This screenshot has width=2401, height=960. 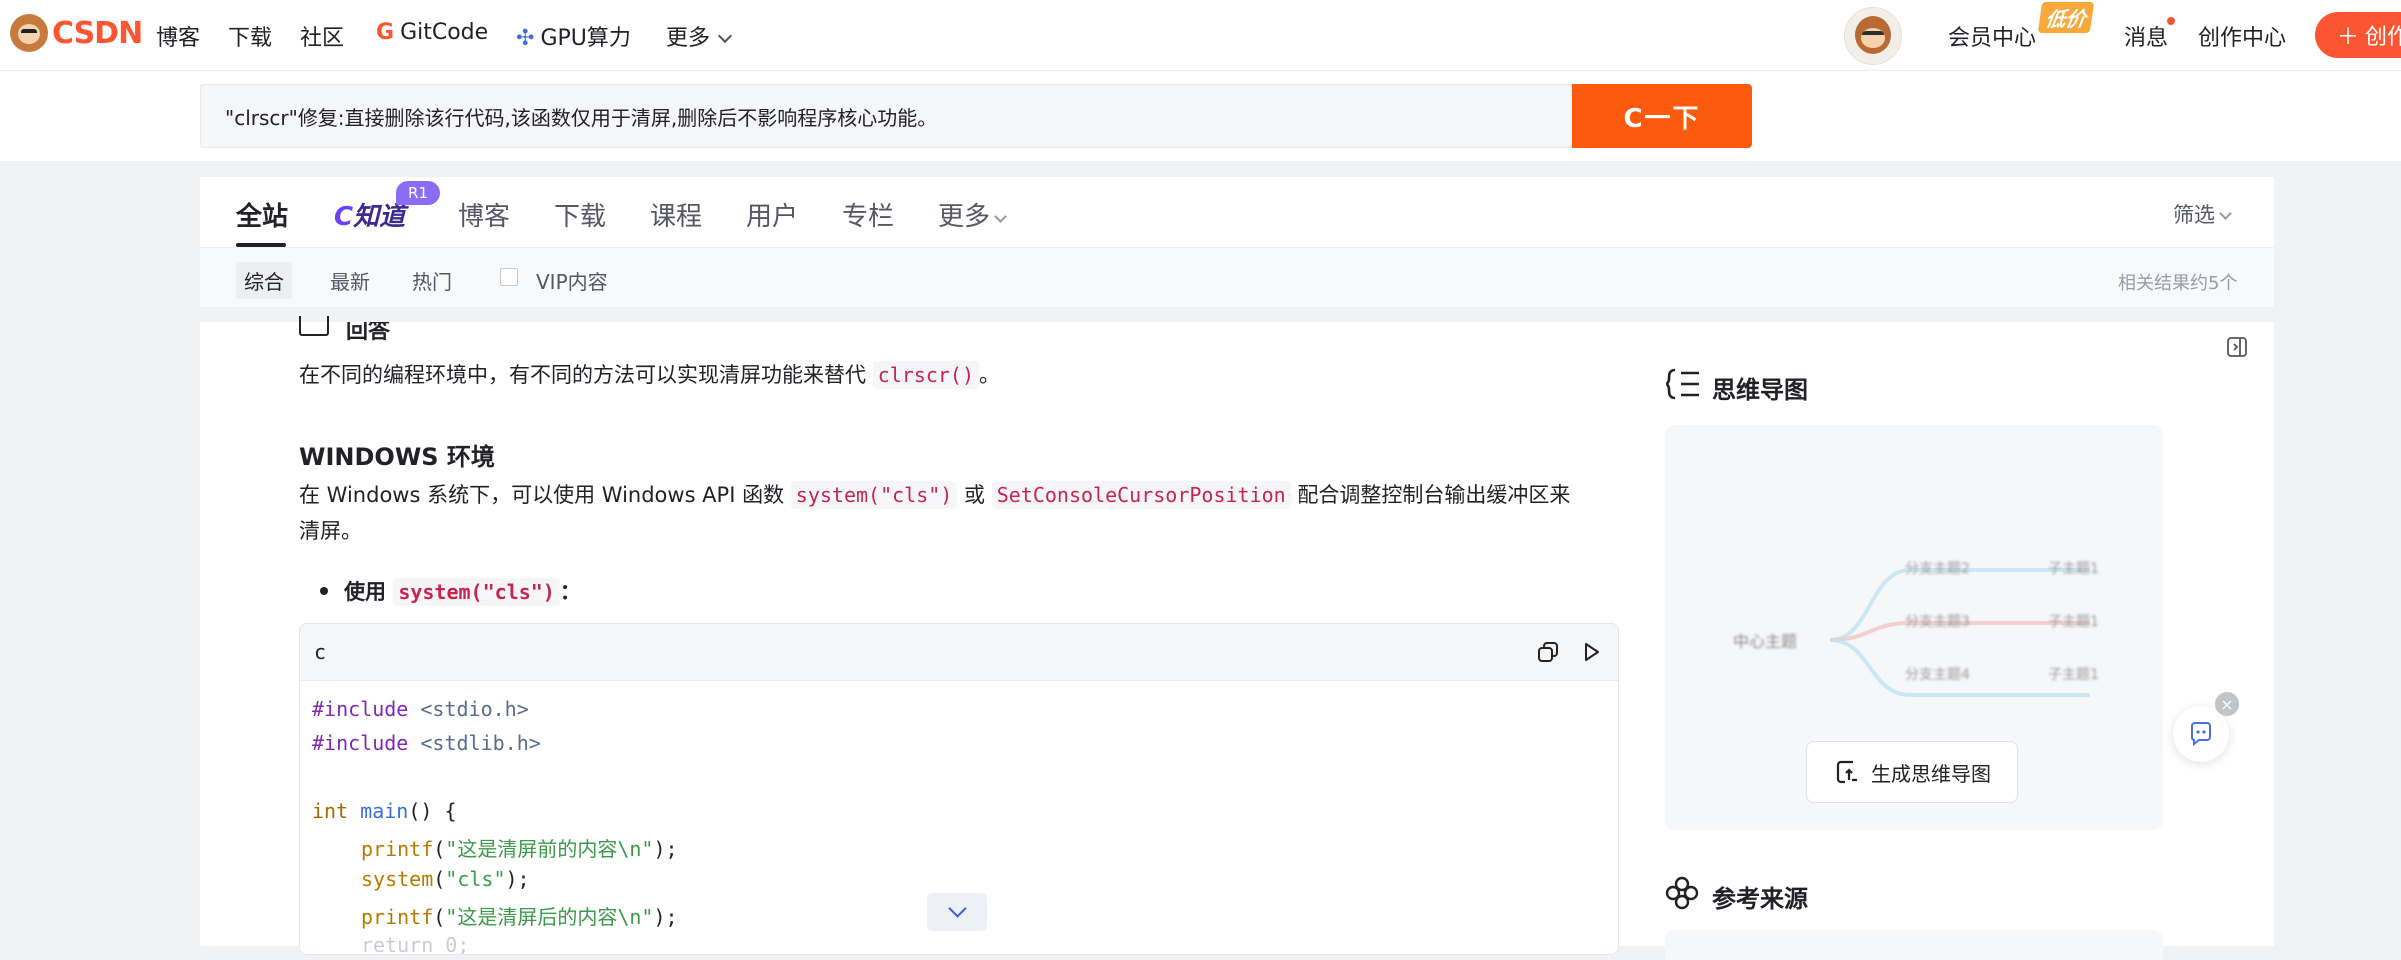 I want to click on tab-more: 更多, so click(x=972, y=214).